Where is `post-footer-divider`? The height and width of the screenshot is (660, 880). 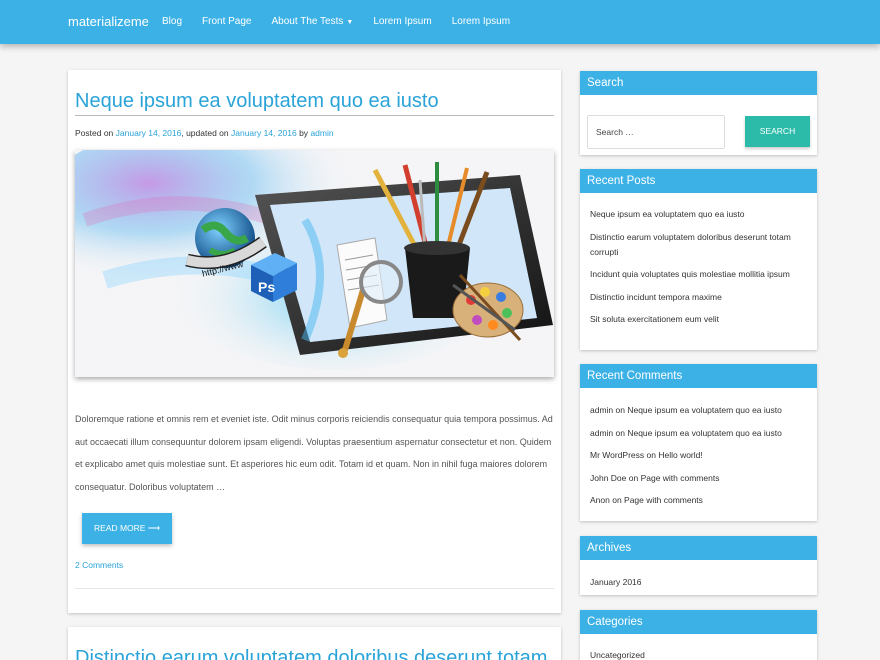 post-footer-divider is located at coordinates (314, 588).